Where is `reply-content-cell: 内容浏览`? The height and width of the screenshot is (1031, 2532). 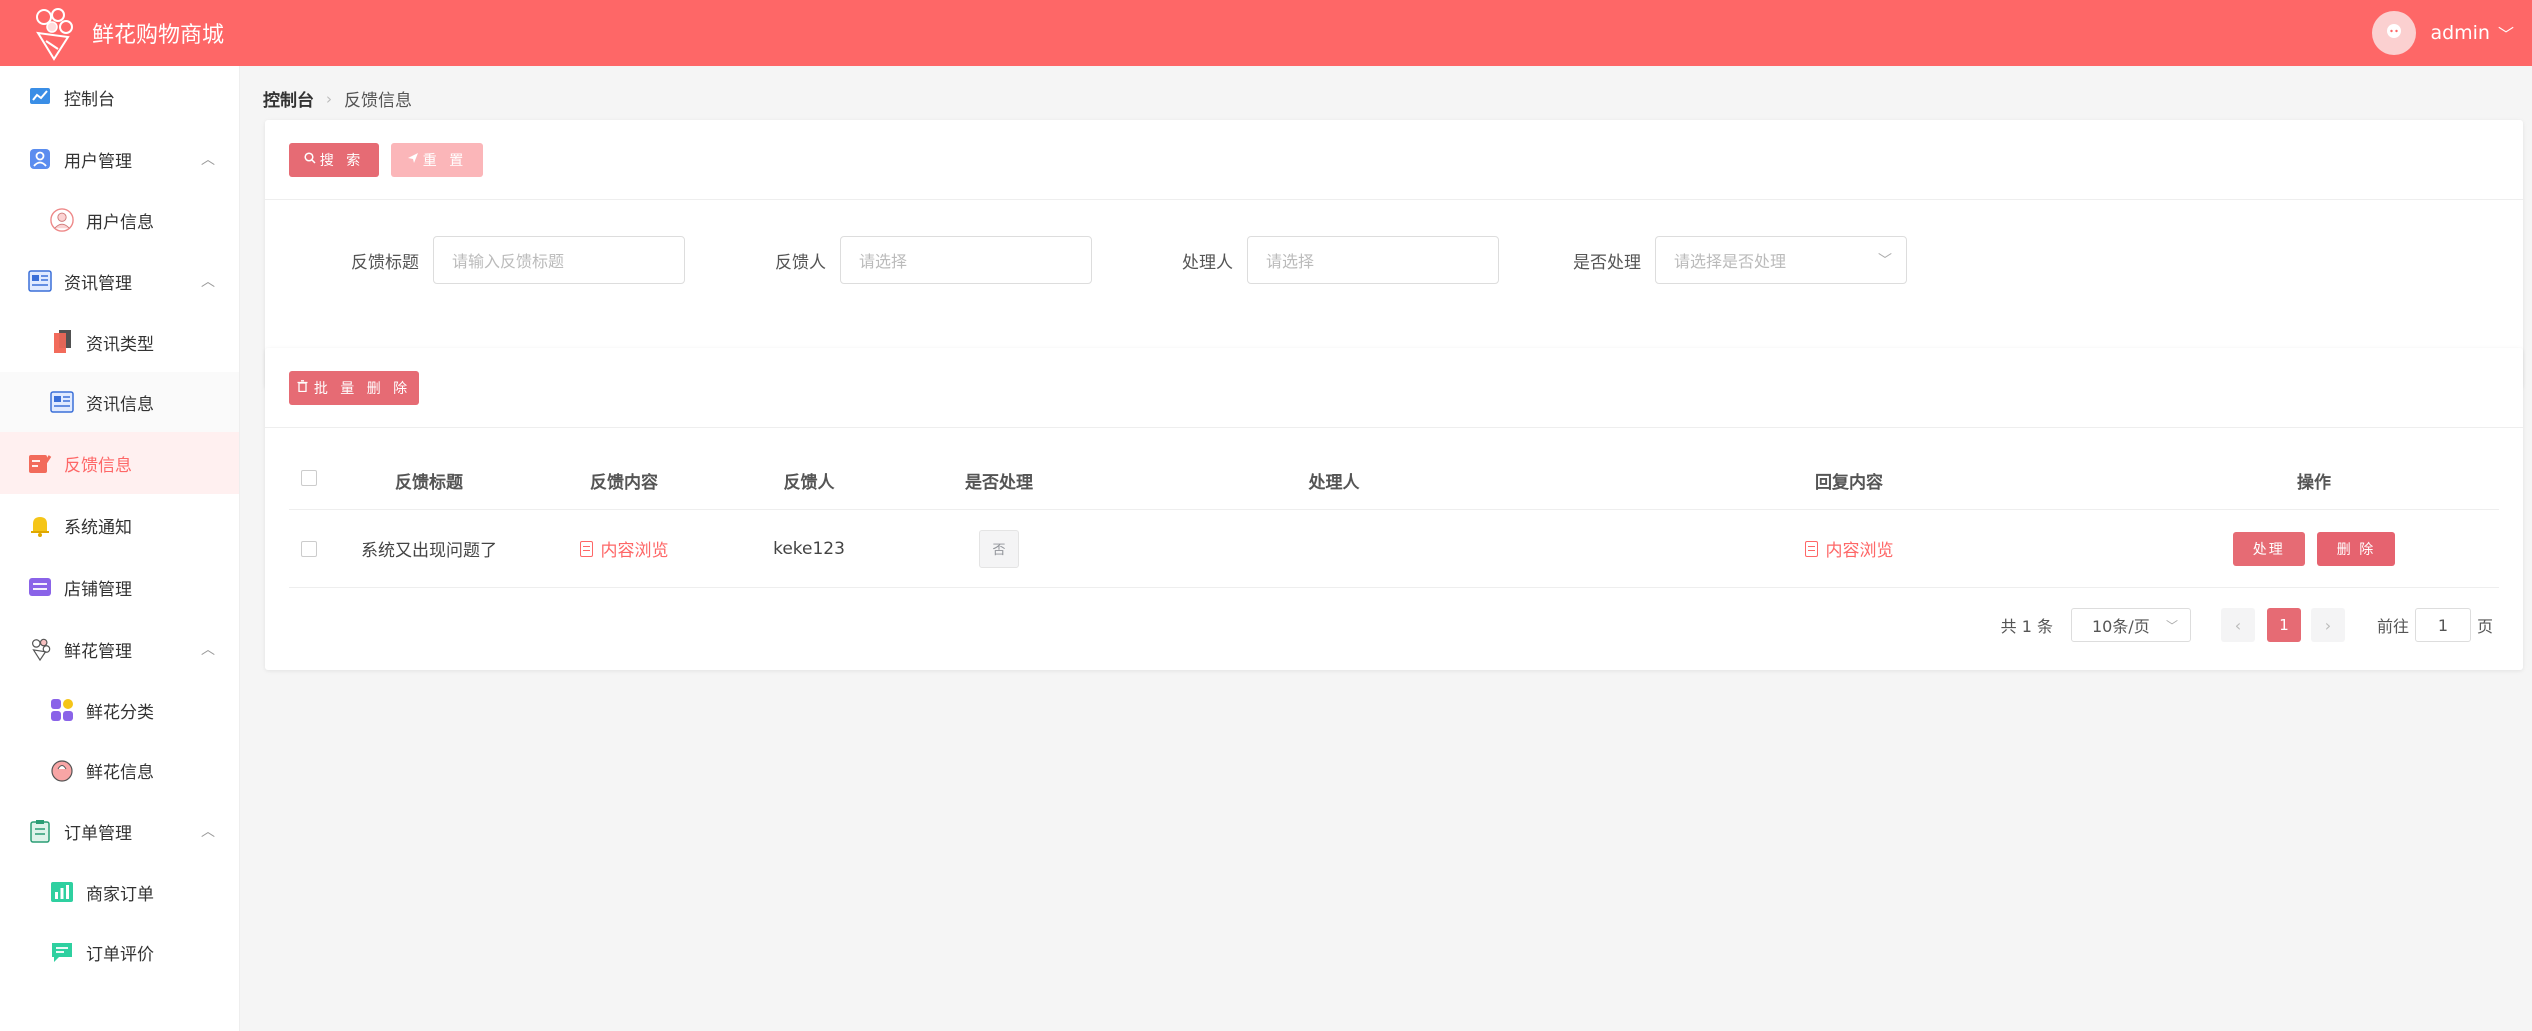 reply-content-cell: 内容浏览 is located at coordinates (1849, 548).